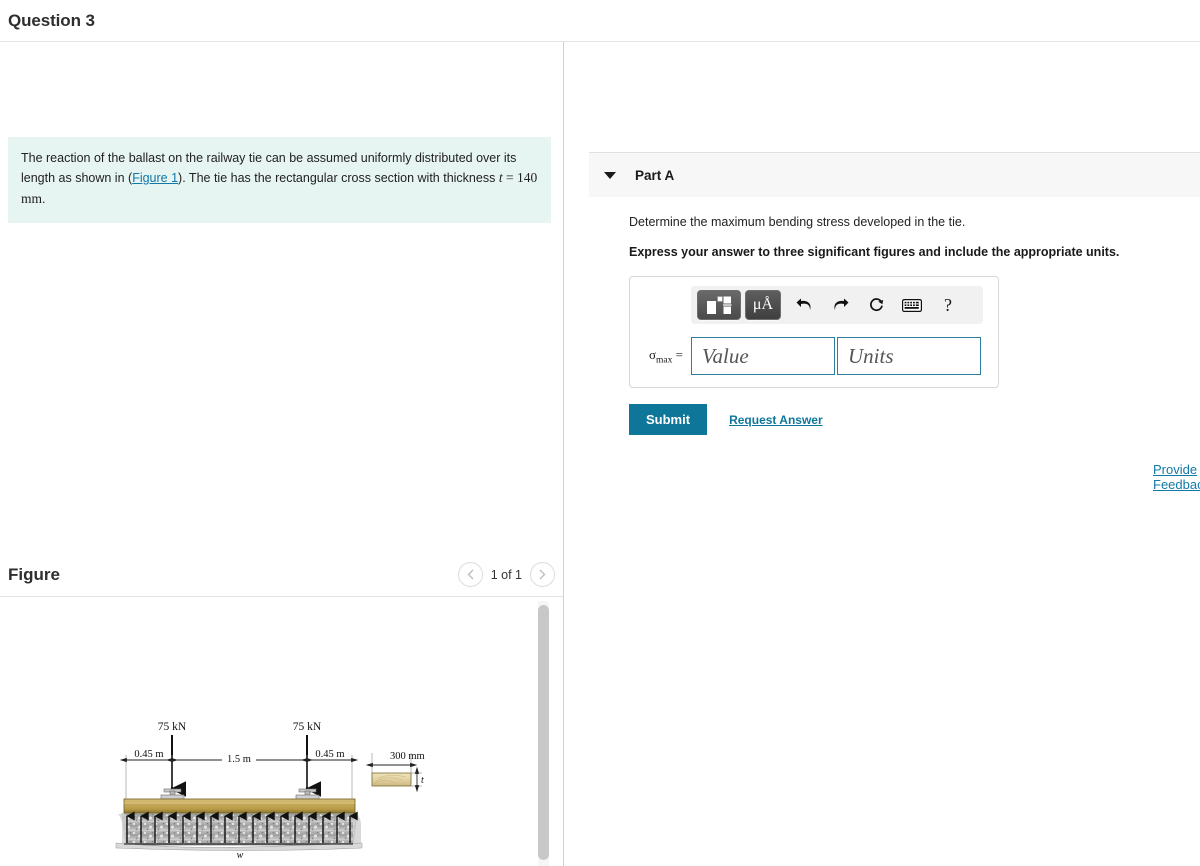 Image resolution: width=1200 pixels, height=866 pixels. Describe the element at coordinates (542, 574) in the screenshot. I see `chevron-right-icon` at that location.